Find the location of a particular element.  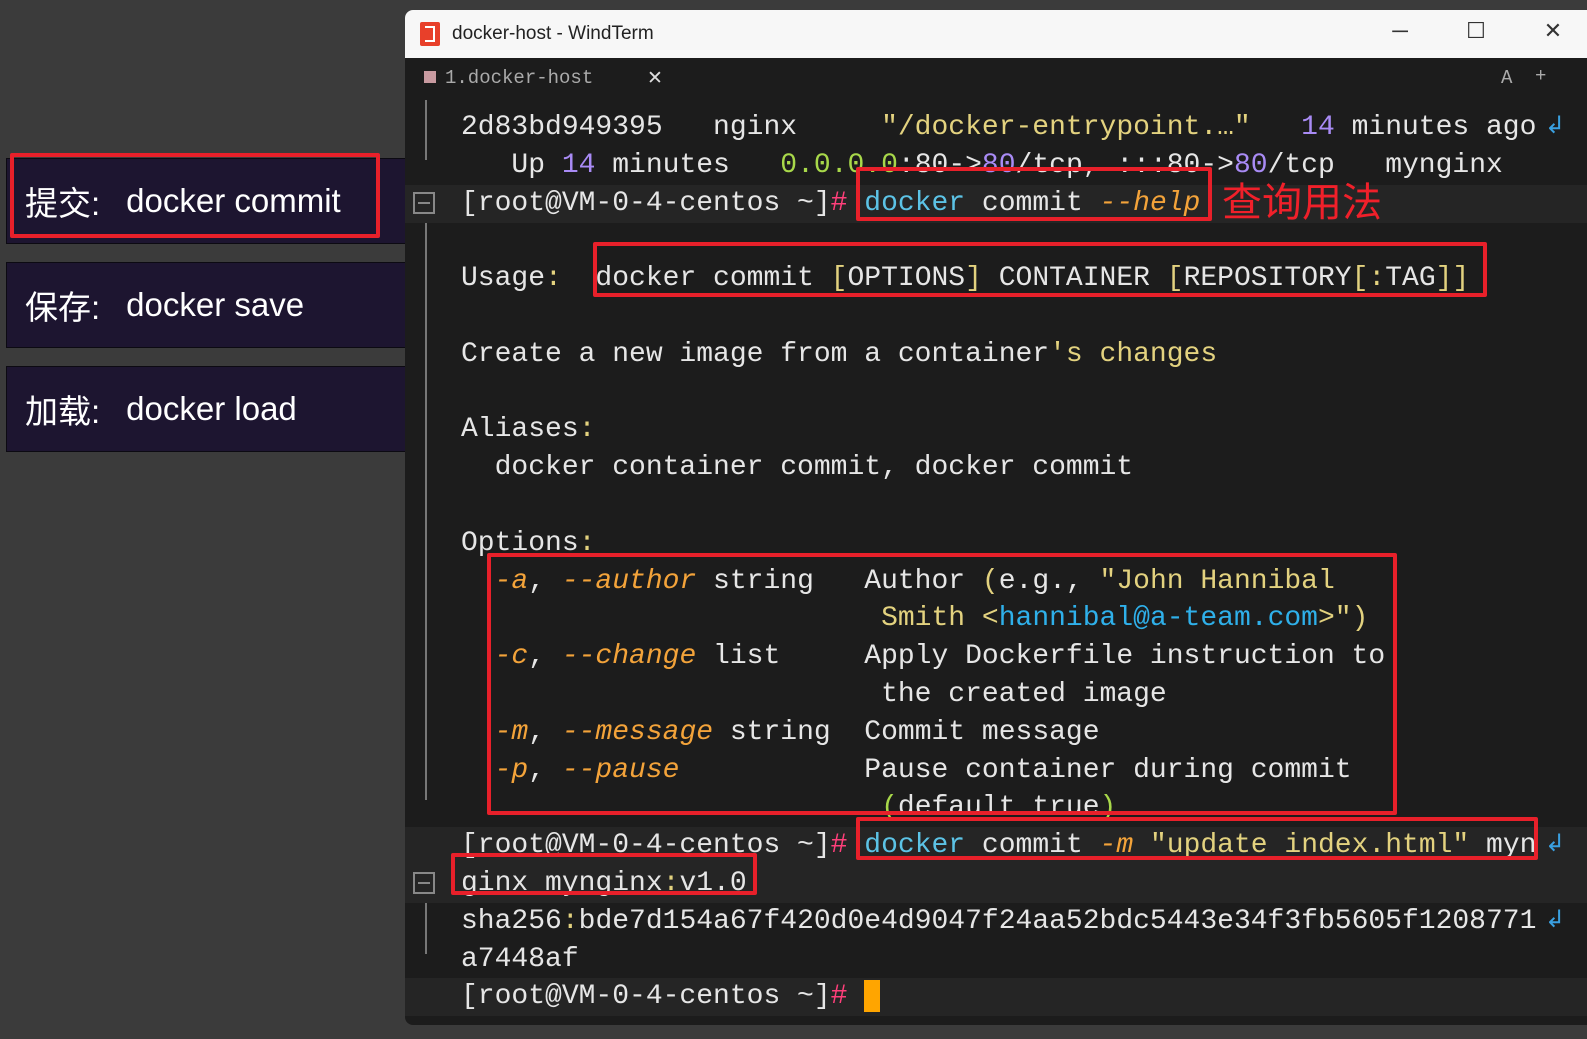

text-segment: 's changes is located at coordinates (1133, 354).